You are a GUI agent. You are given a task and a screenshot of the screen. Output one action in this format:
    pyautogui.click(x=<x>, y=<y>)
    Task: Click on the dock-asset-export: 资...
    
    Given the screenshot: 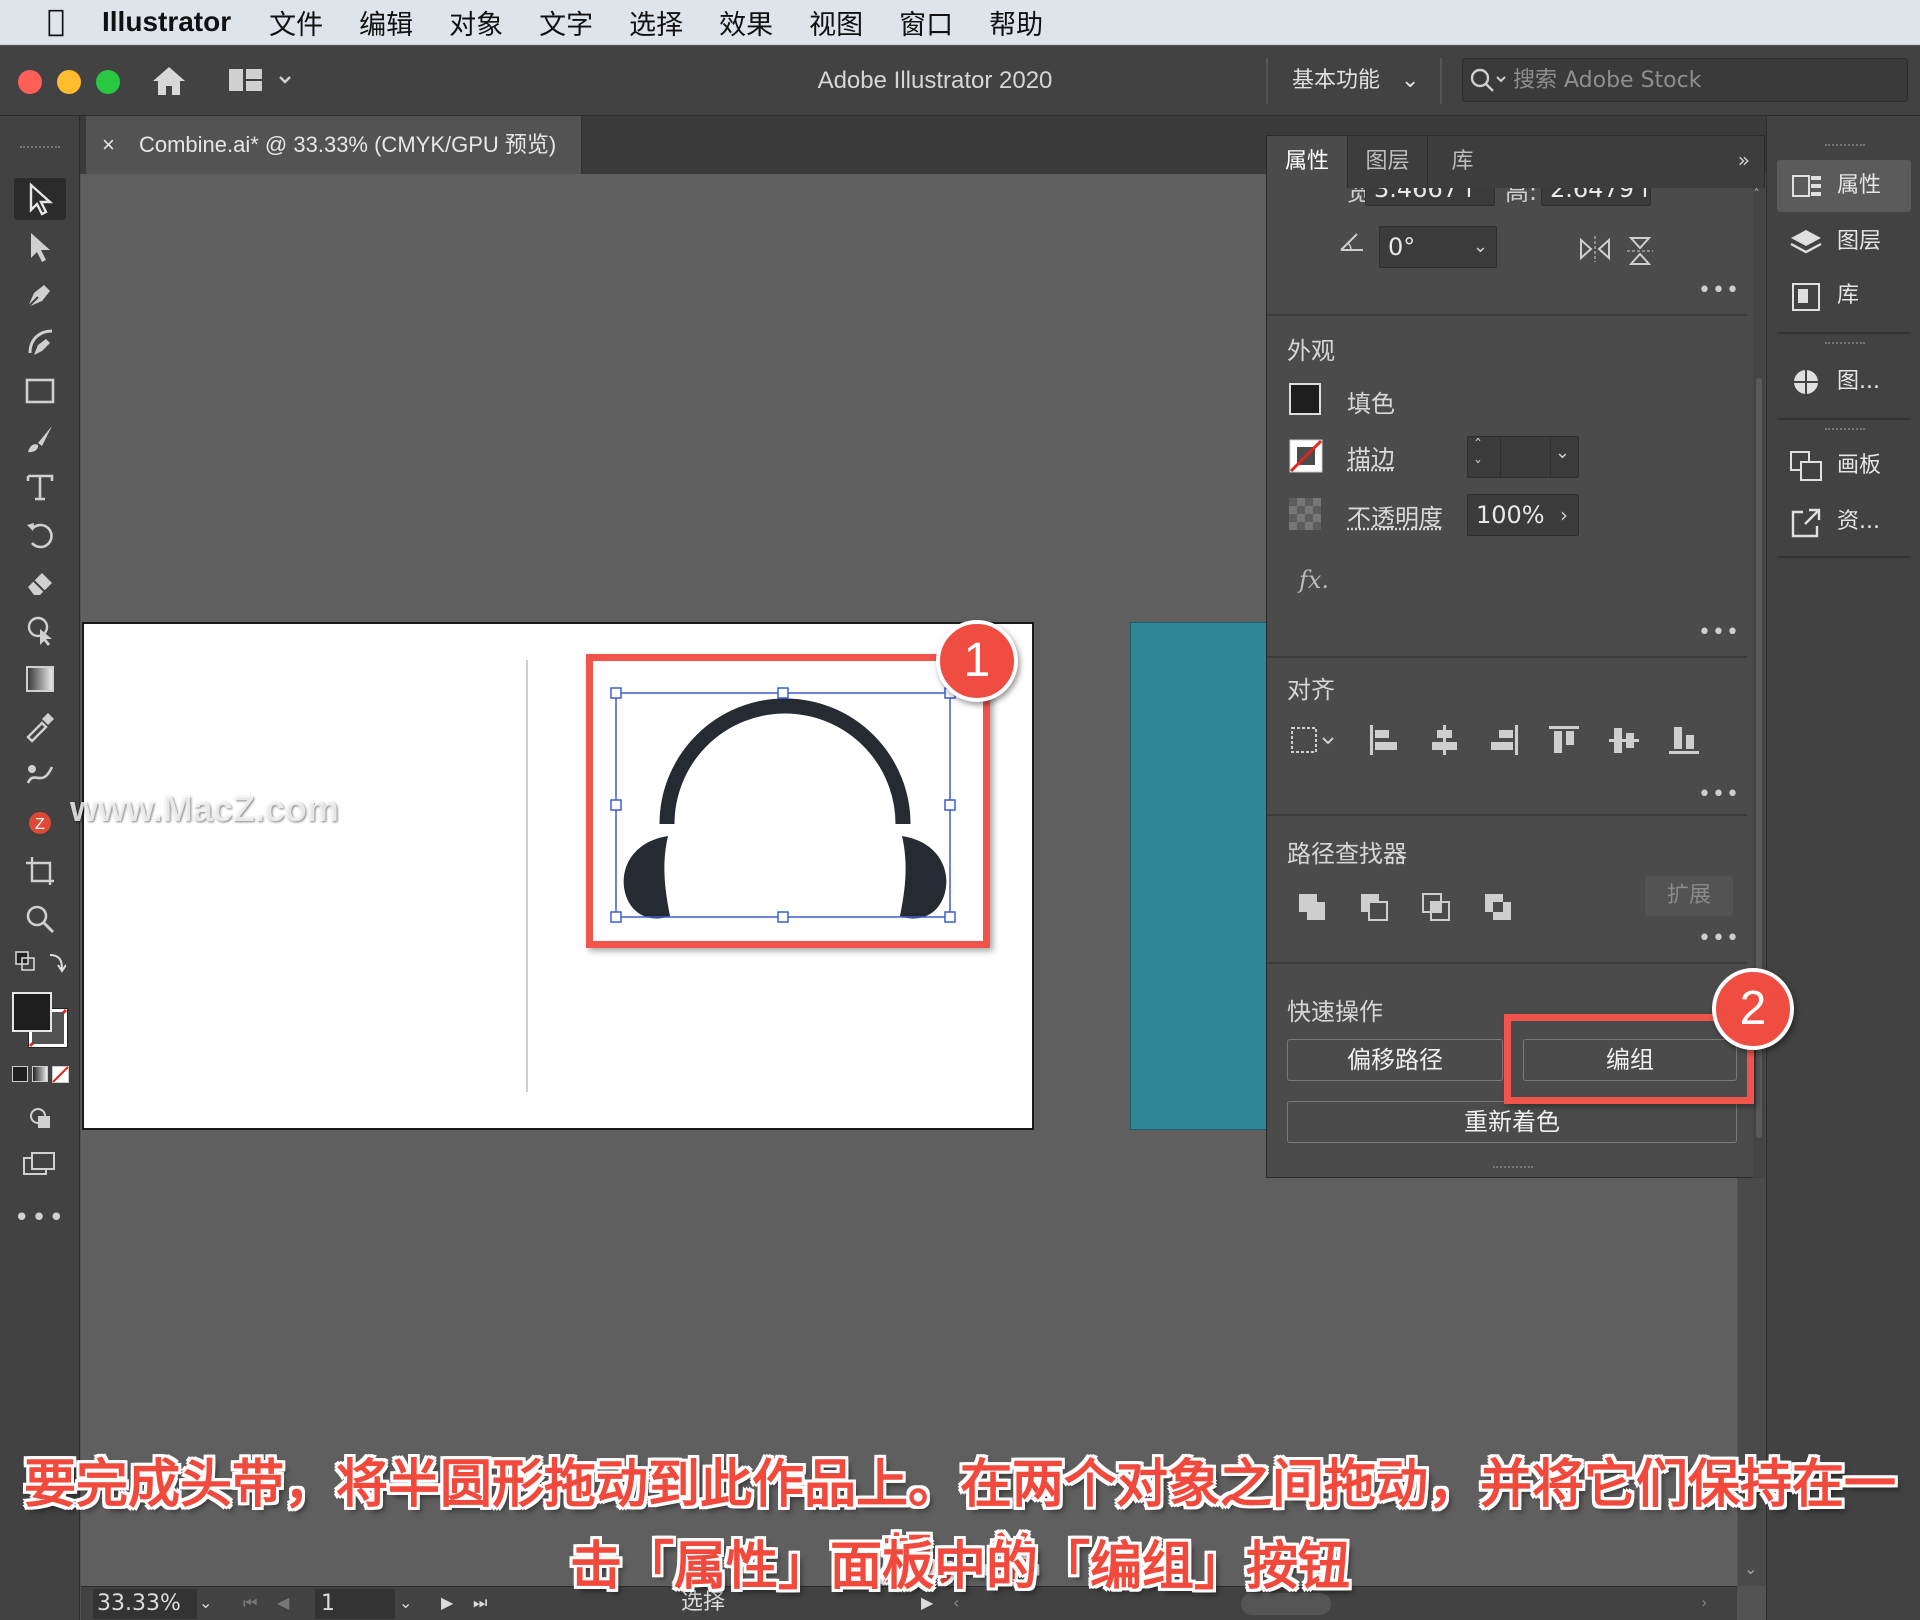 What is the action you would take?
    pyautogui.click(x=1844, y=522)
    